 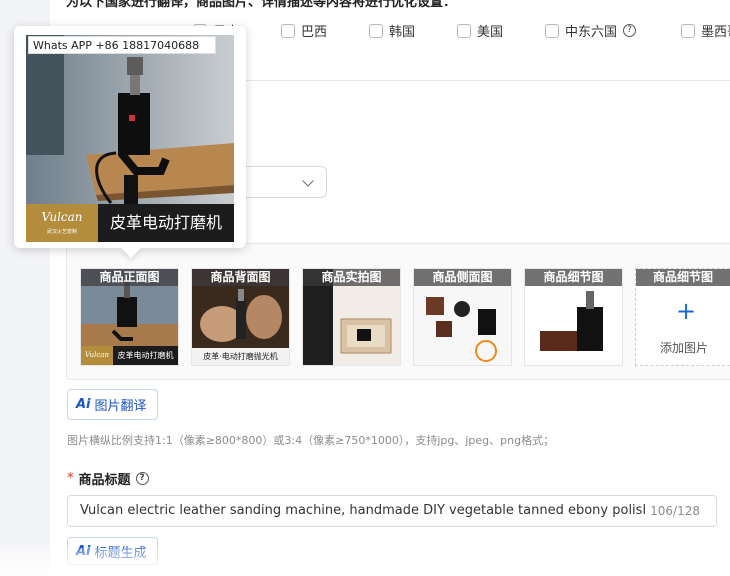 What do you see at coordinates (83, 404) in the screenshot?
I see `ai-icon: Ai` at bounding box center [83, 404].